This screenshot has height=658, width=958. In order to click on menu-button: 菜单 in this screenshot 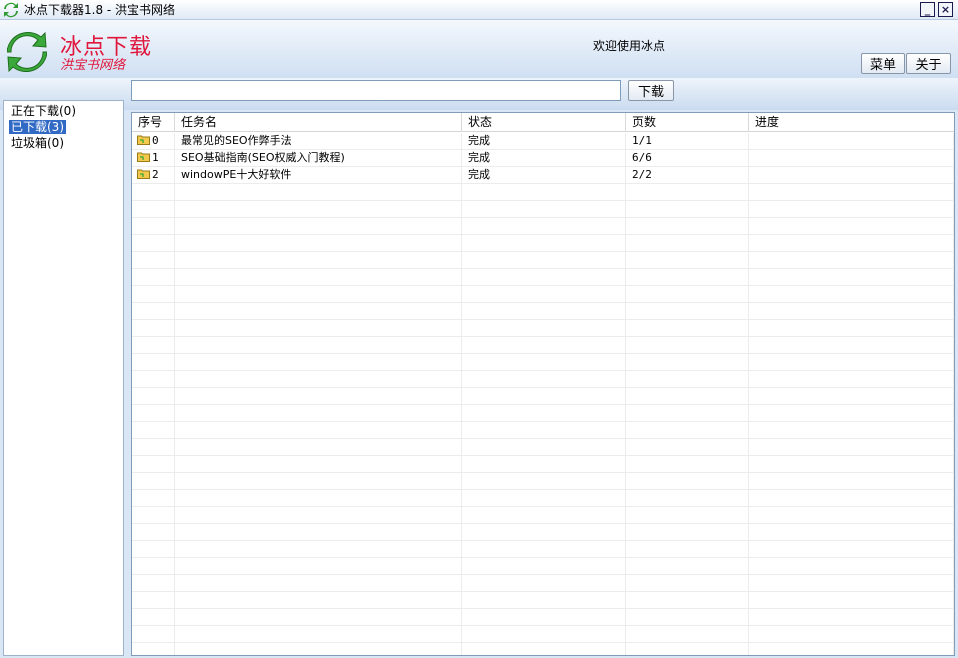, I will do `click(883, 63)`.